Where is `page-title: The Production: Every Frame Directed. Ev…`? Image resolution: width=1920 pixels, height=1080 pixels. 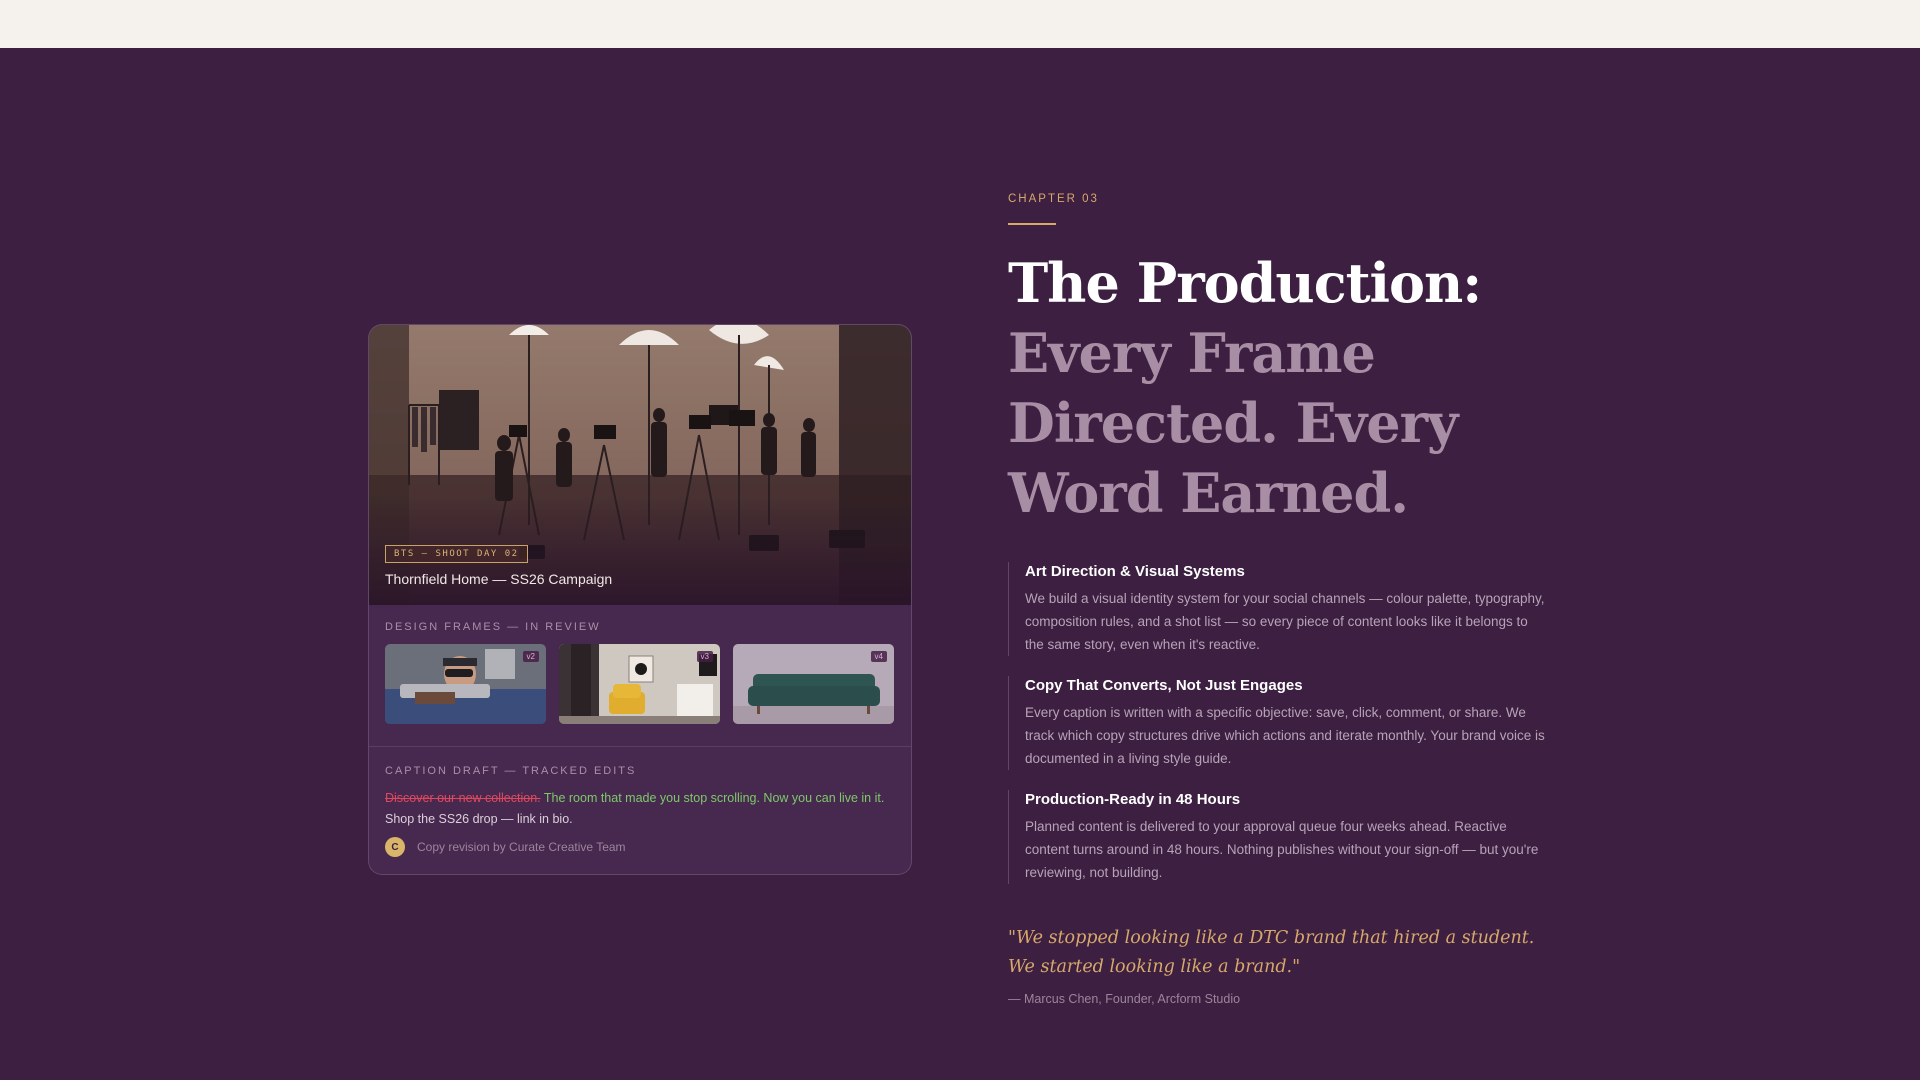
page-title: The Production: Every Frame Directed. Ev… is located at coordinates (1308, 388).